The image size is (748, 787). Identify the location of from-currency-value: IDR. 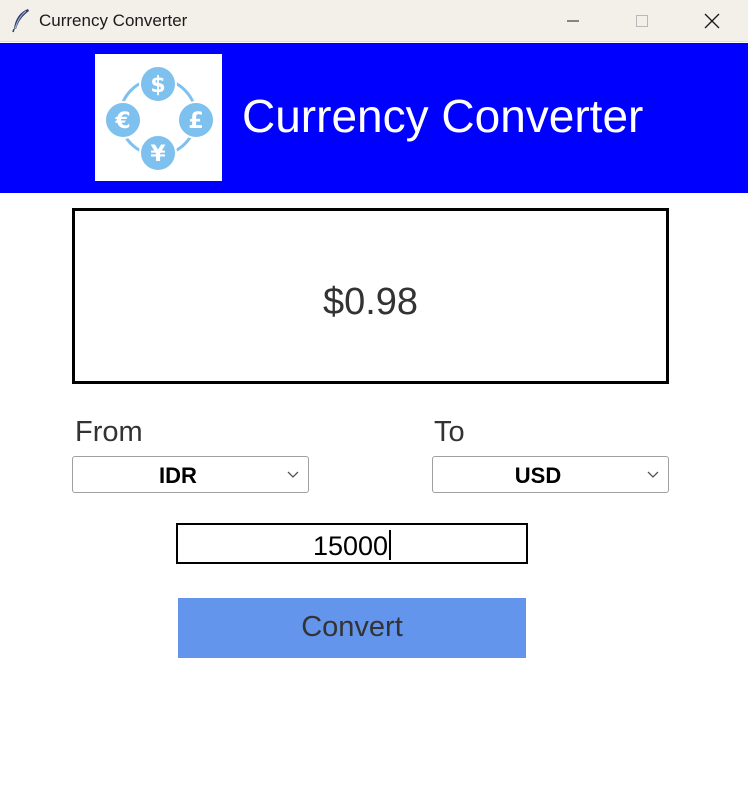
(178, 475).